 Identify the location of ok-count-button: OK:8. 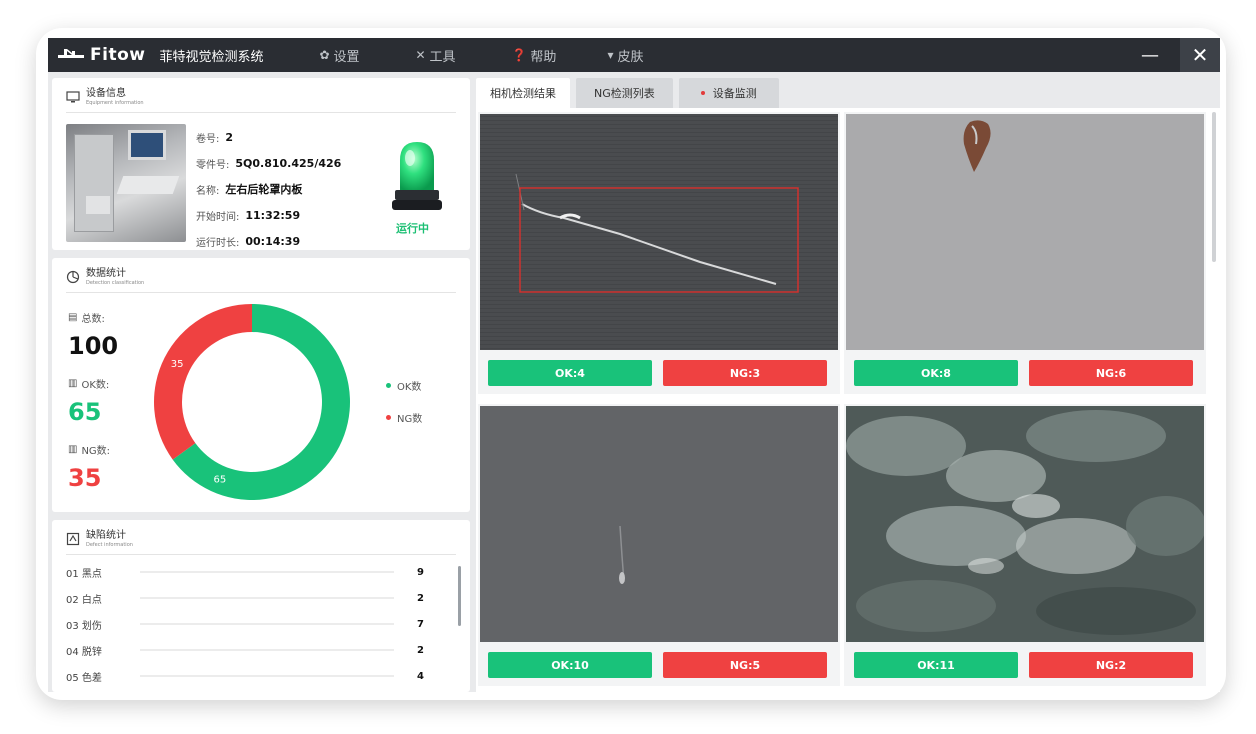
(936, 373).